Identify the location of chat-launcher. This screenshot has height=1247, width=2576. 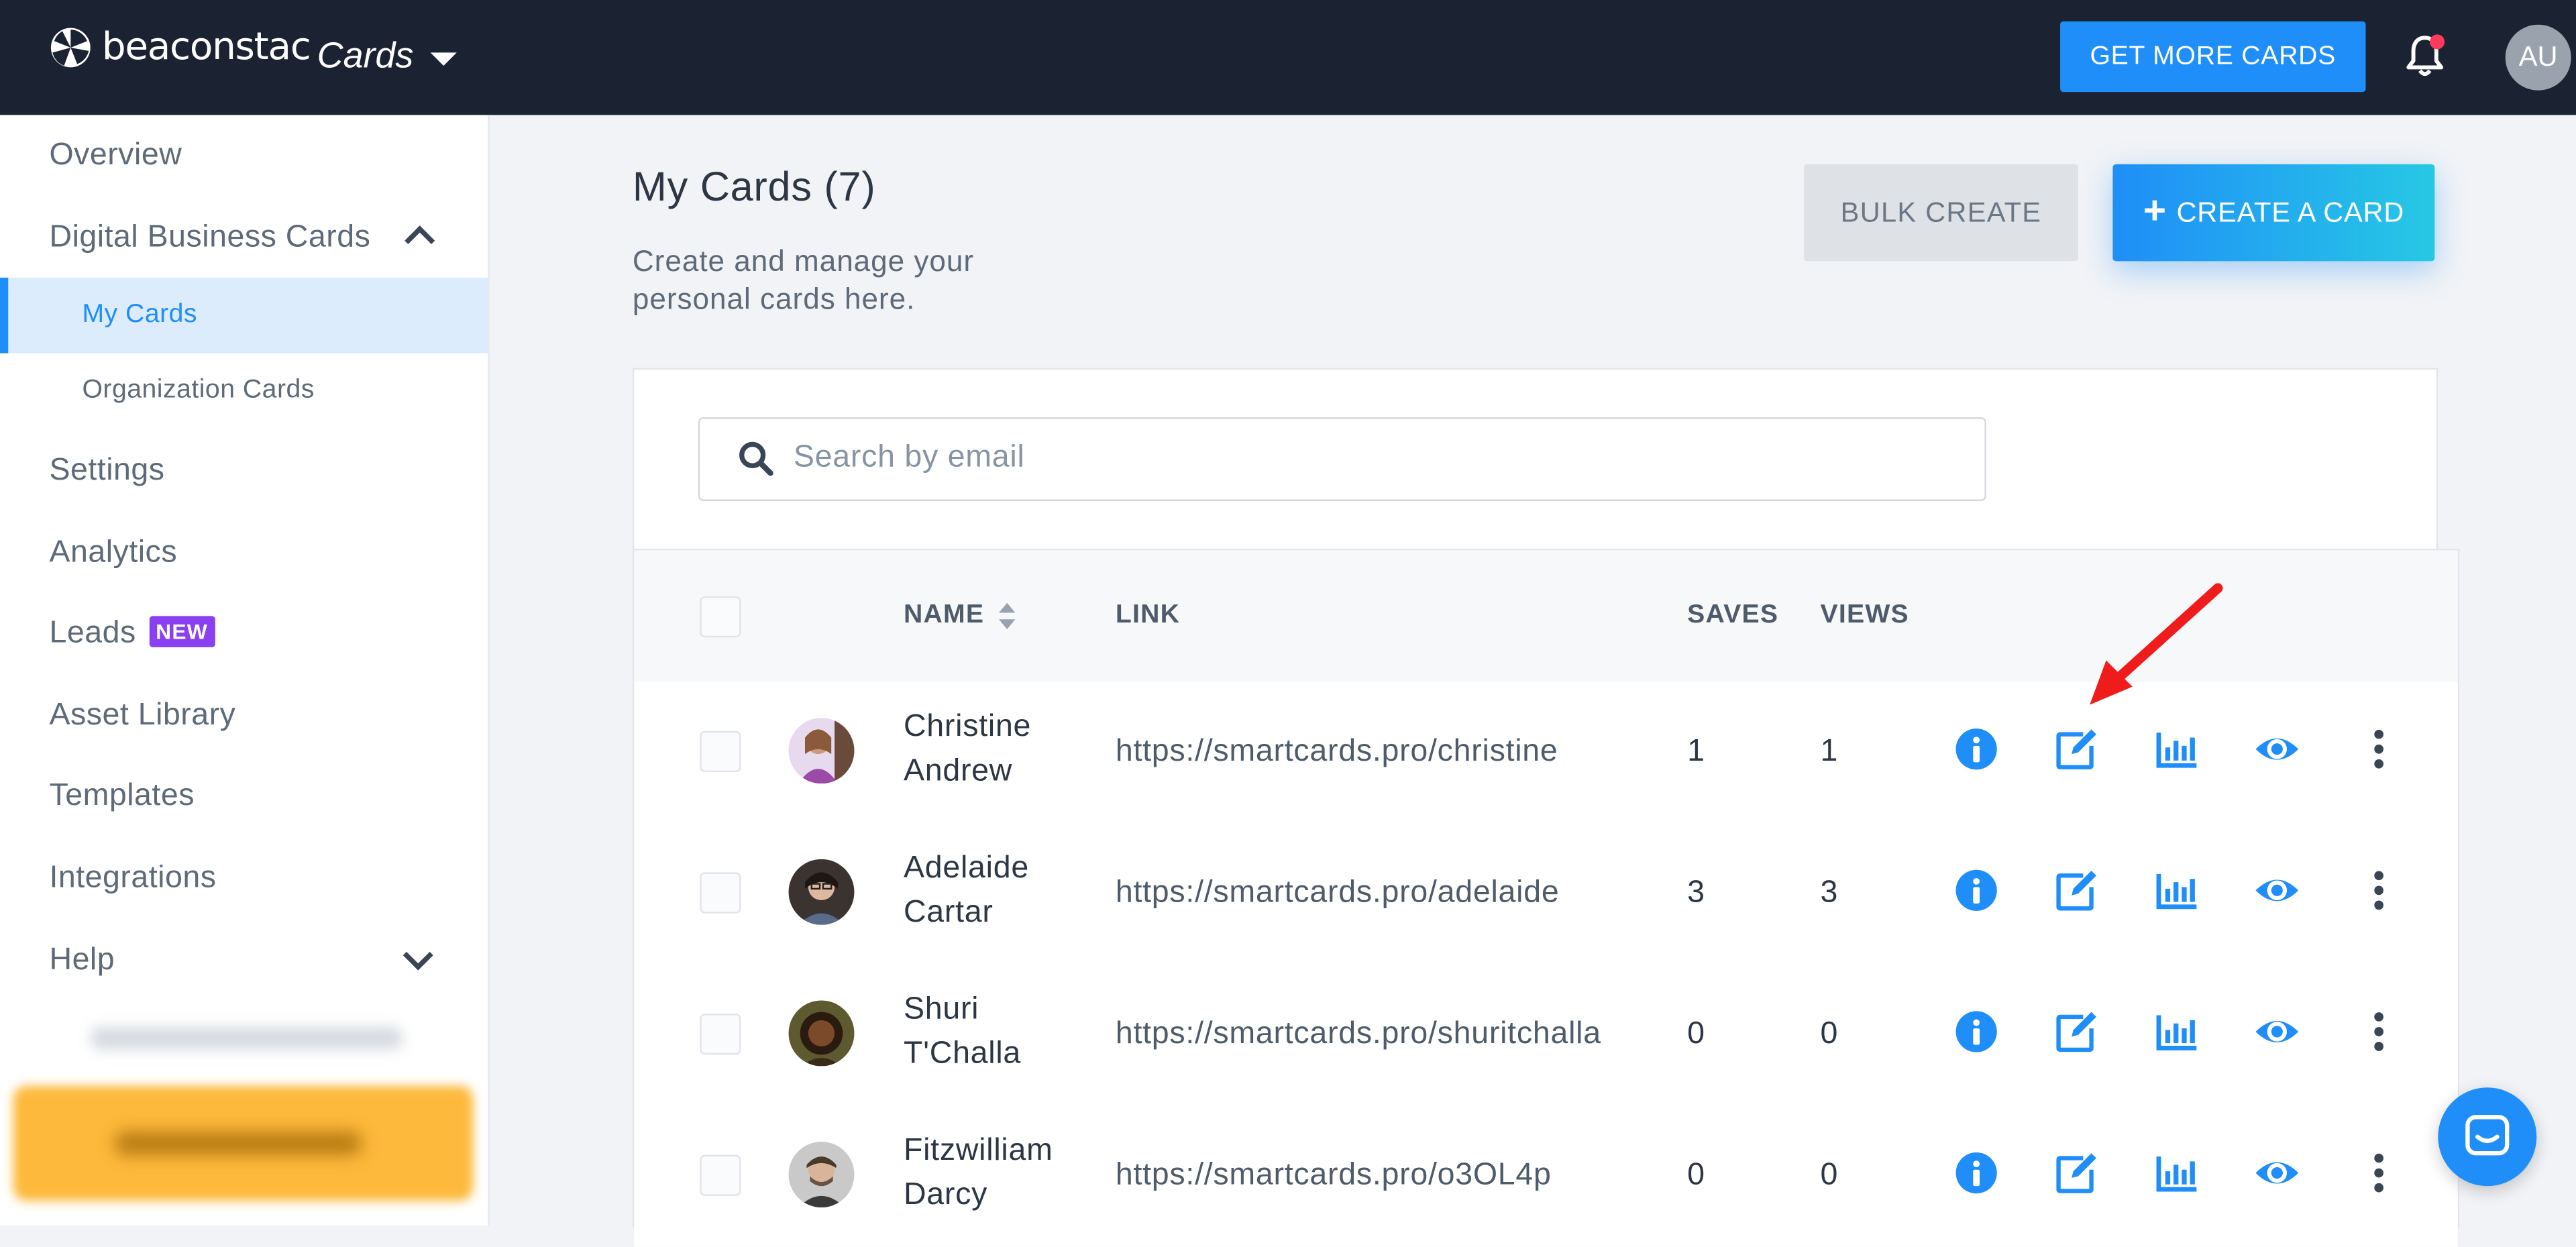
(2487, 1137).